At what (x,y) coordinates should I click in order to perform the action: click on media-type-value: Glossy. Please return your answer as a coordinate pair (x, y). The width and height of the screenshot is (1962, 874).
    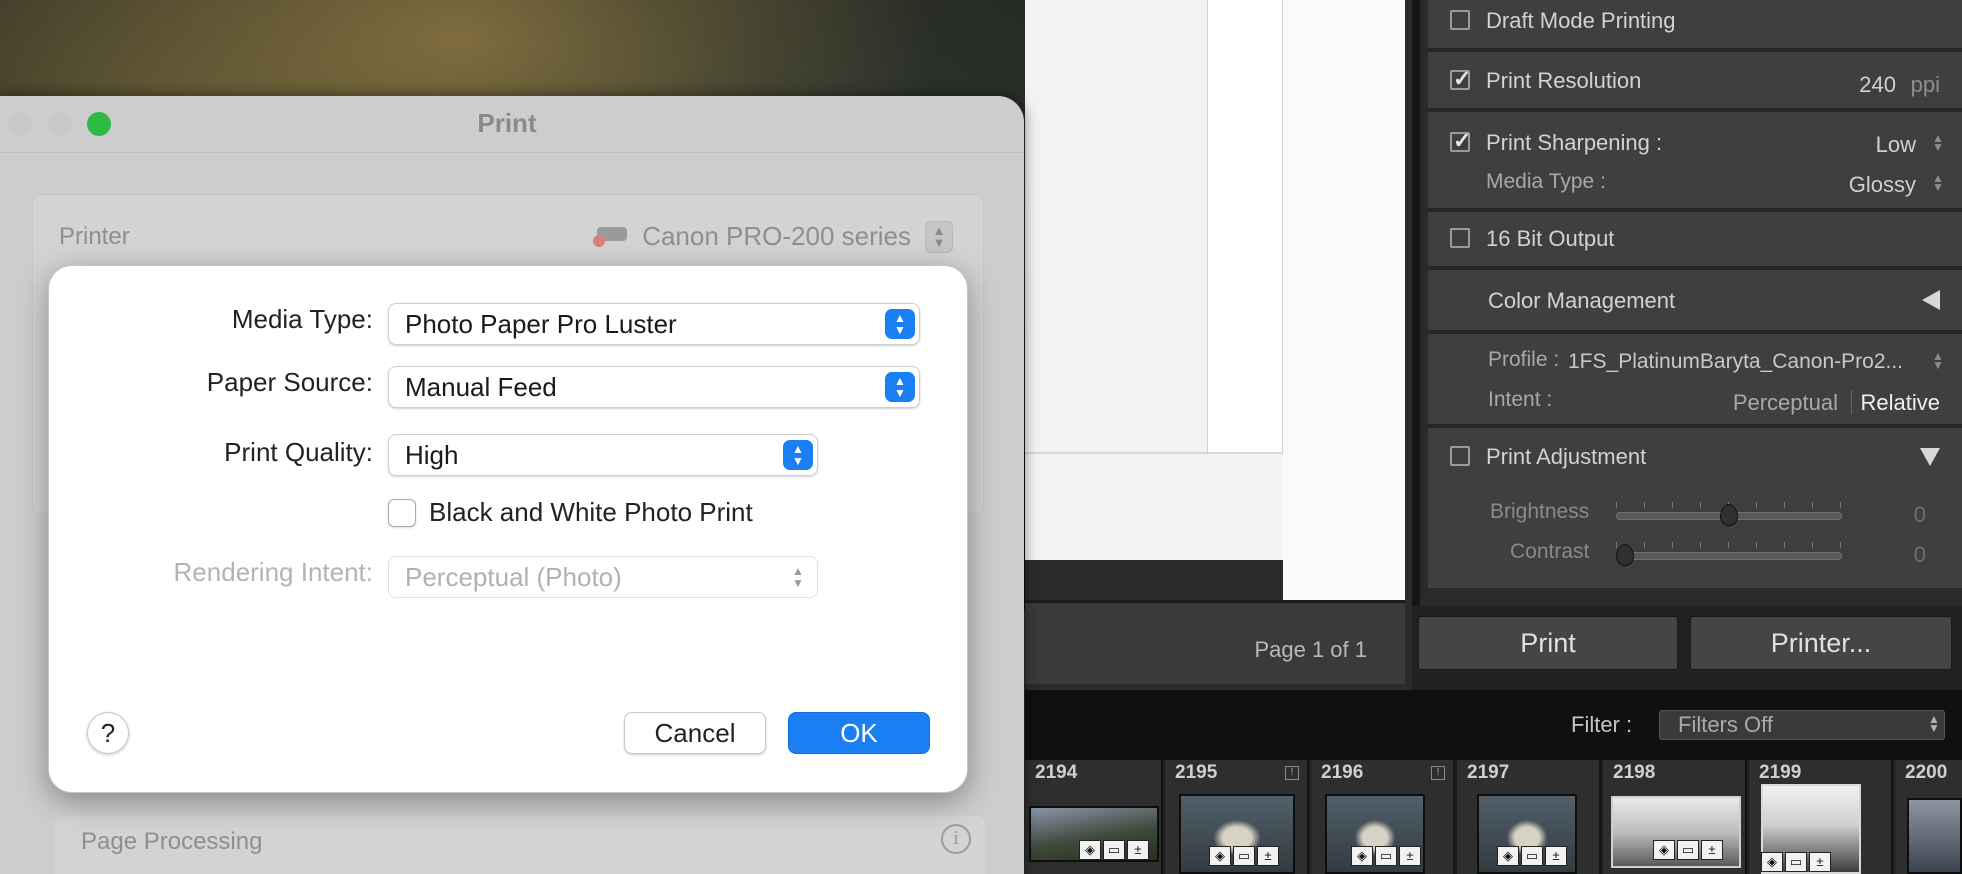
    Looking at the image, I should click on (1882, 185).